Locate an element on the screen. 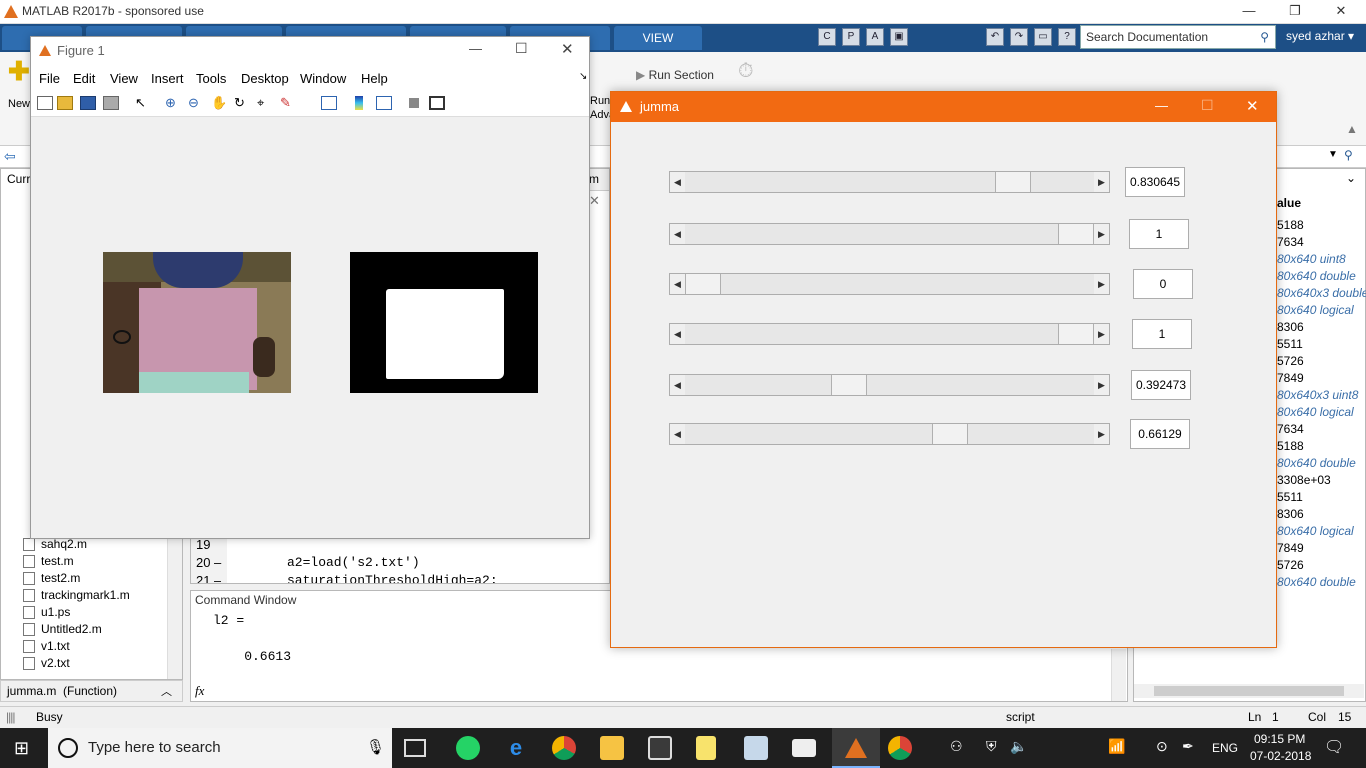 This screenshot has height=768, width=1366. hide-plot-tools-icon is located at coordinates (414, 103).